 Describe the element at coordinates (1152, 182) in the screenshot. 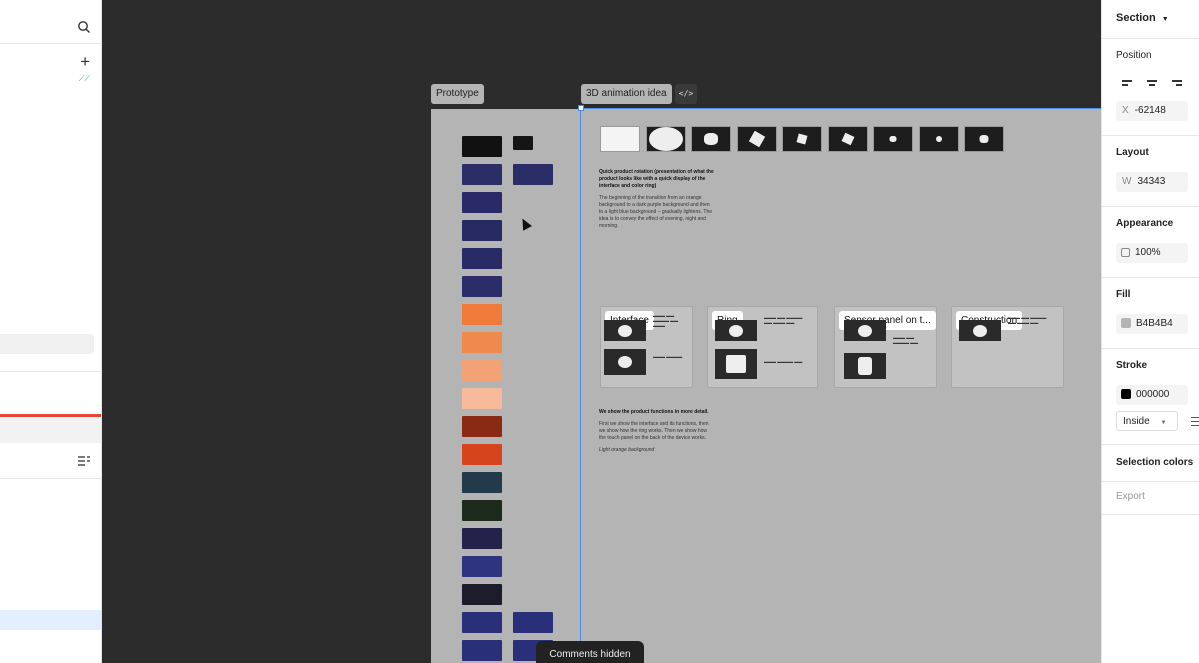

I see `width-field: W 34343` at that location.